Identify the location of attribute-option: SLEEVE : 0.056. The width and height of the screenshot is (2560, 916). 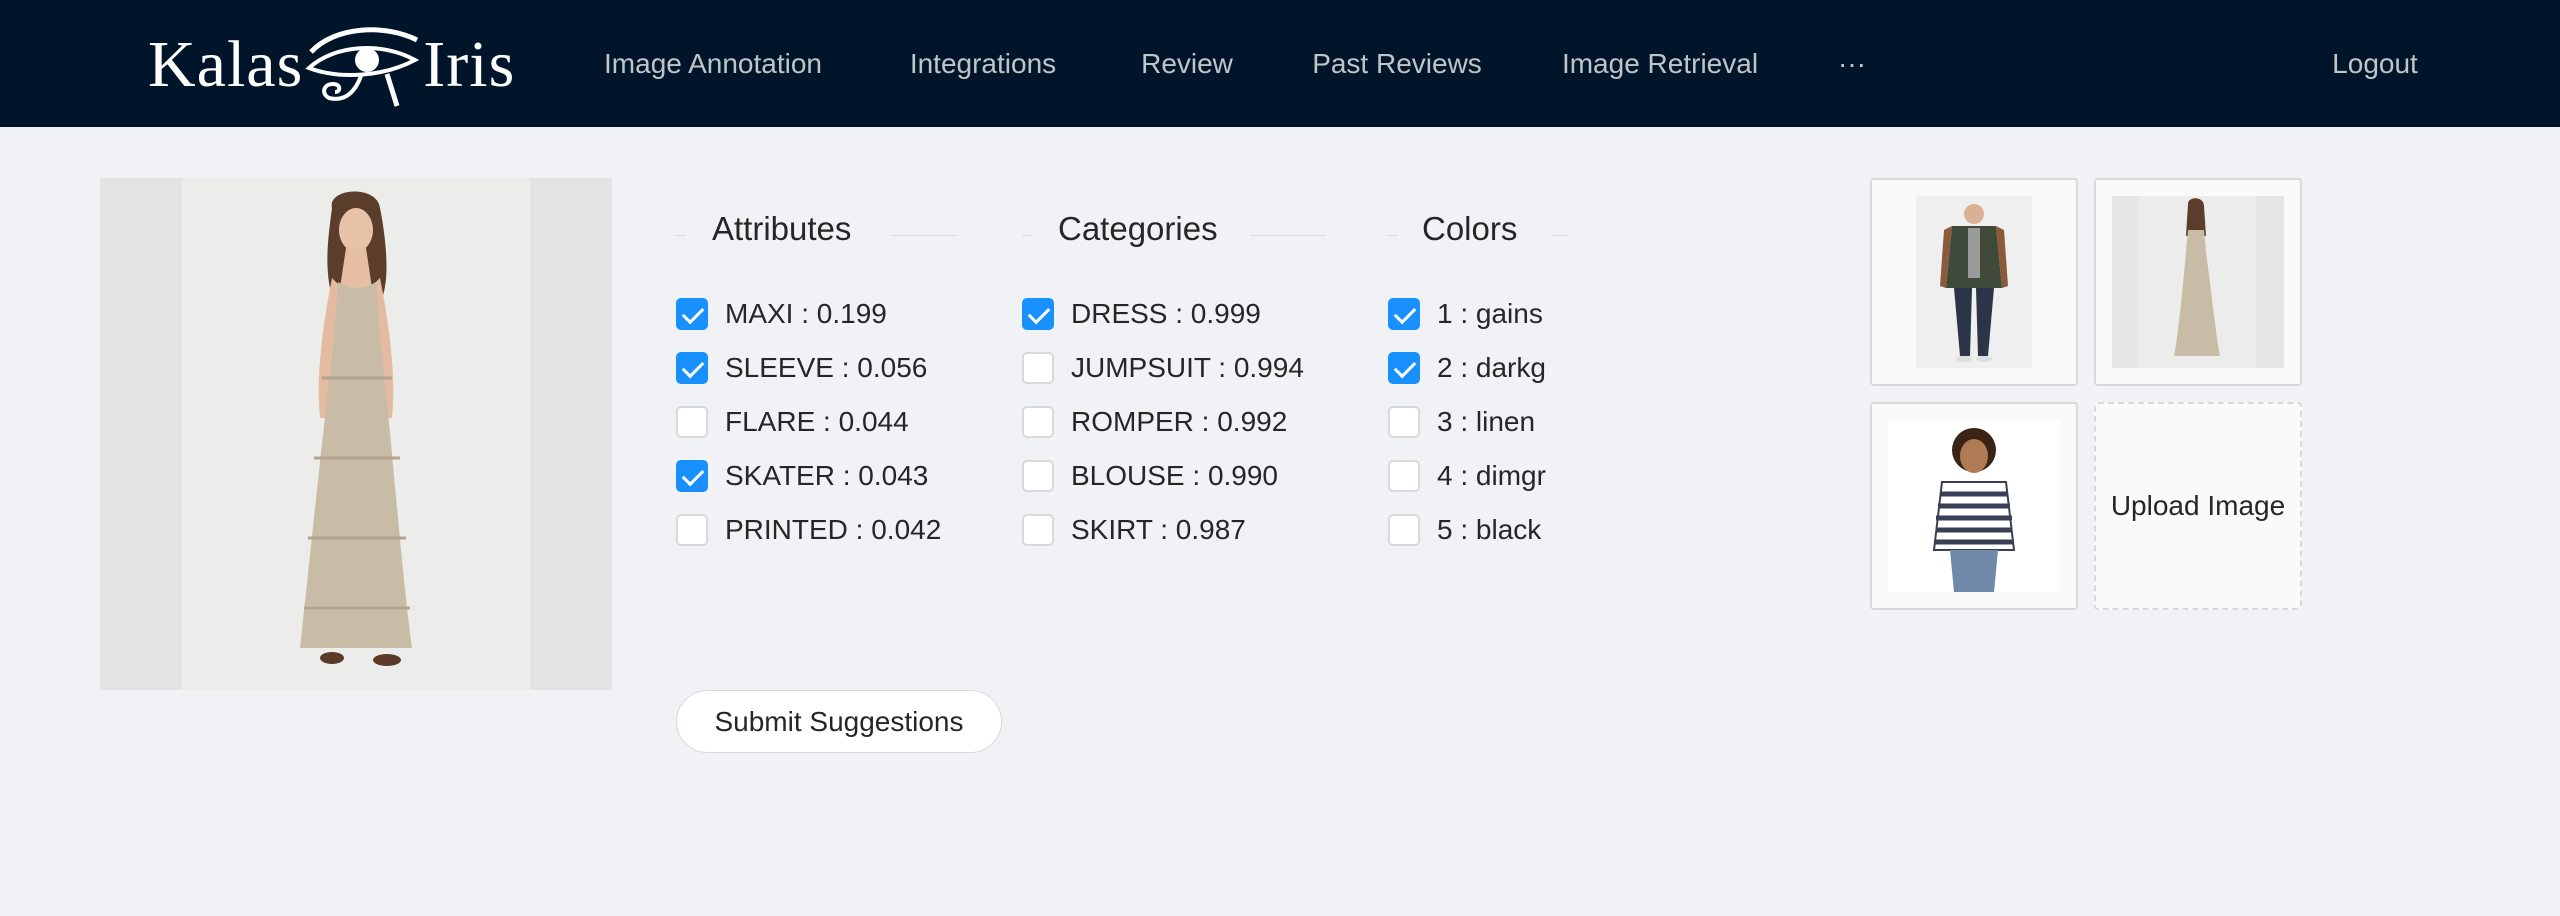
(801, 368).